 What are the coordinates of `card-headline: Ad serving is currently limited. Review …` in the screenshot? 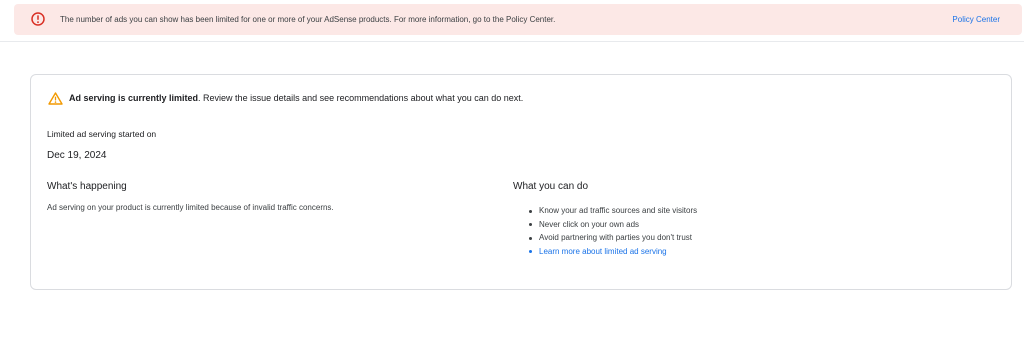 It's located at (296, 98).